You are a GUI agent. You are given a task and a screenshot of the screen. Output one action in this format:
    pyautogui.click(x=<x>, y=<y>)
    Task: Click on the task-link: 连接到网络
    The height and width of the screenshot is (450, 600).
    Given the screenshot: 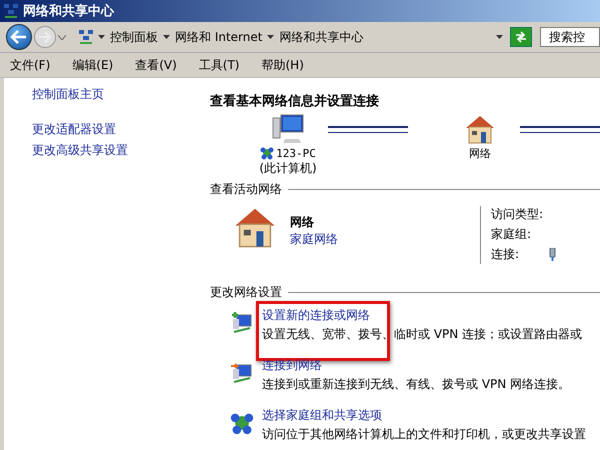 What is the action you would take?
    pyautogui.click(x=416, y=365)
    